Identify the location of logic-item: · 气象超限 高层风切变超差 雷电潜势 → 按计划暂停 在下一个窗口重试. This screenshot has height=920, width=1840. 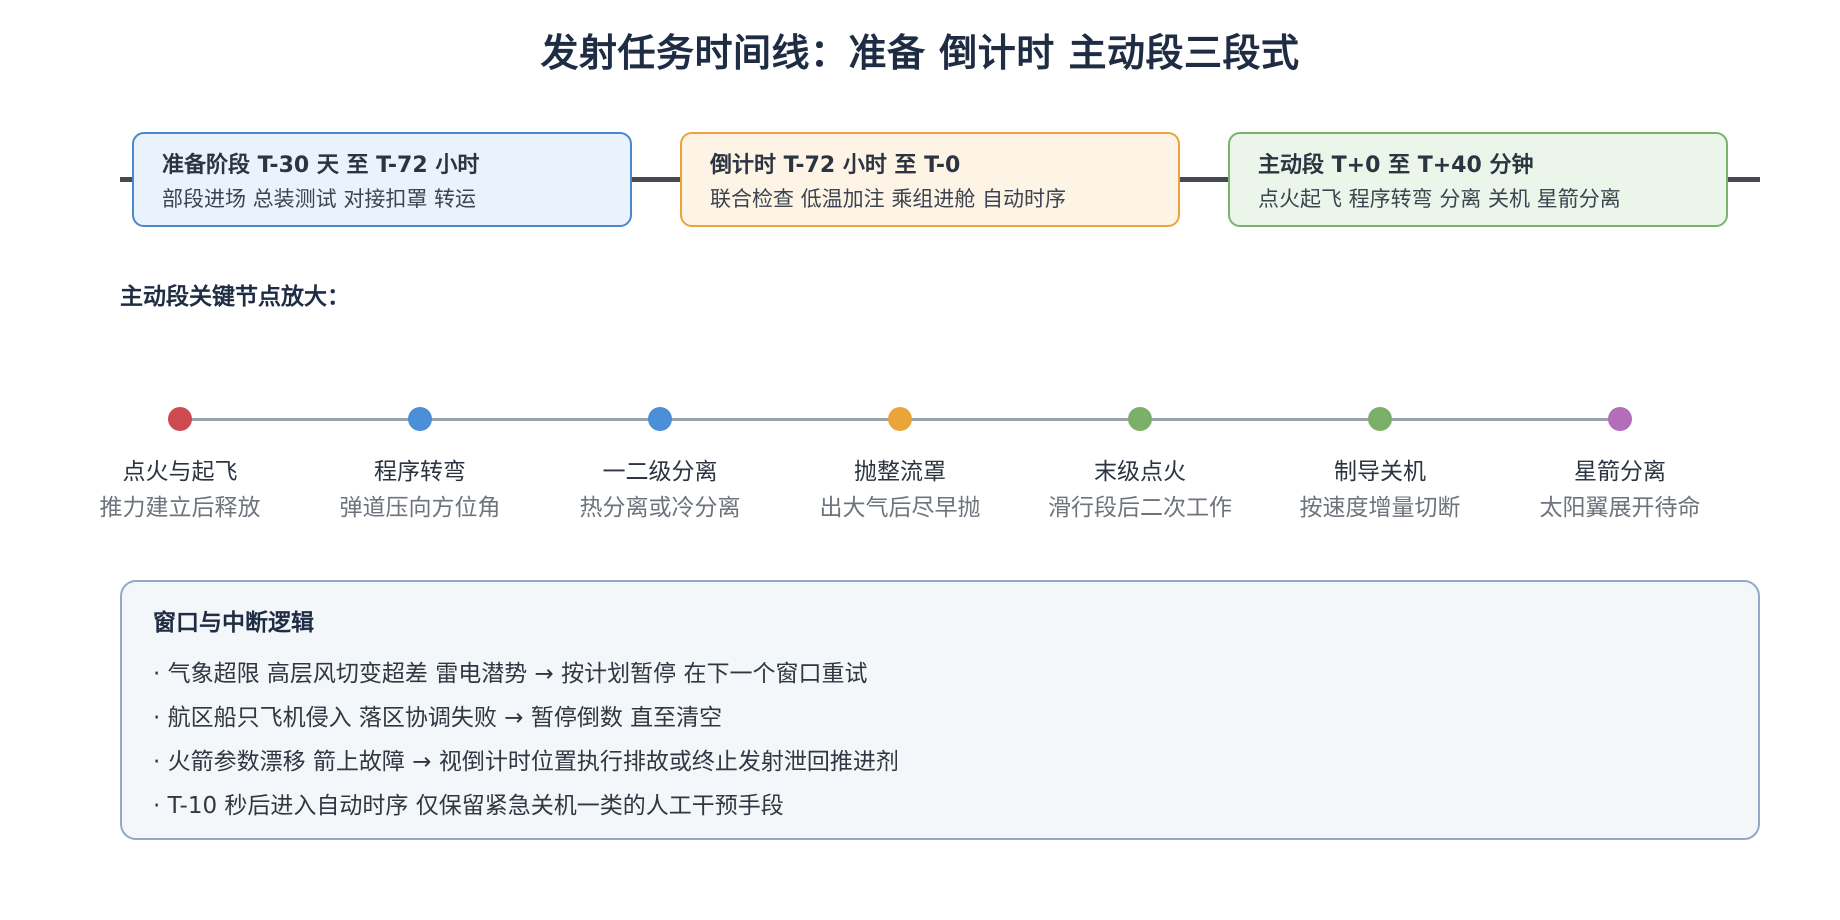
(510, 674).